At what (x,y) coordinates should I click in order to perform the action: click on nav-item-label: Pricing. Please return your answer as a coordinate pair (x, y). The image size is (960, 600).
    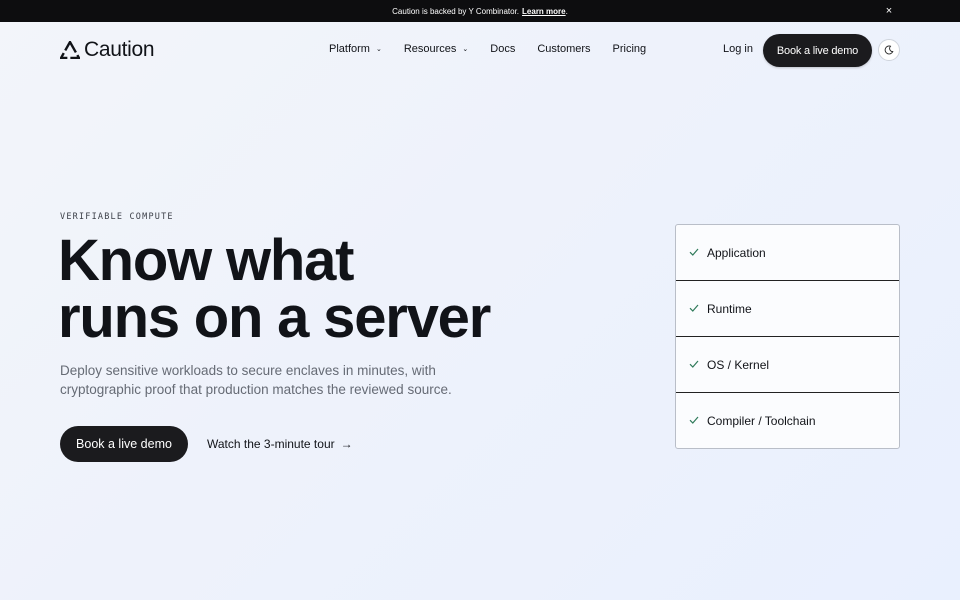
    Looking at the image, I should click on (629, 49).